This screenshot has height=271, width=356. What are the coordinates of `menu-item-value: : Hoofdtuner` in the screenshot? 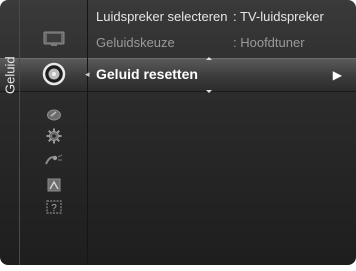 It's located at (269, 42).